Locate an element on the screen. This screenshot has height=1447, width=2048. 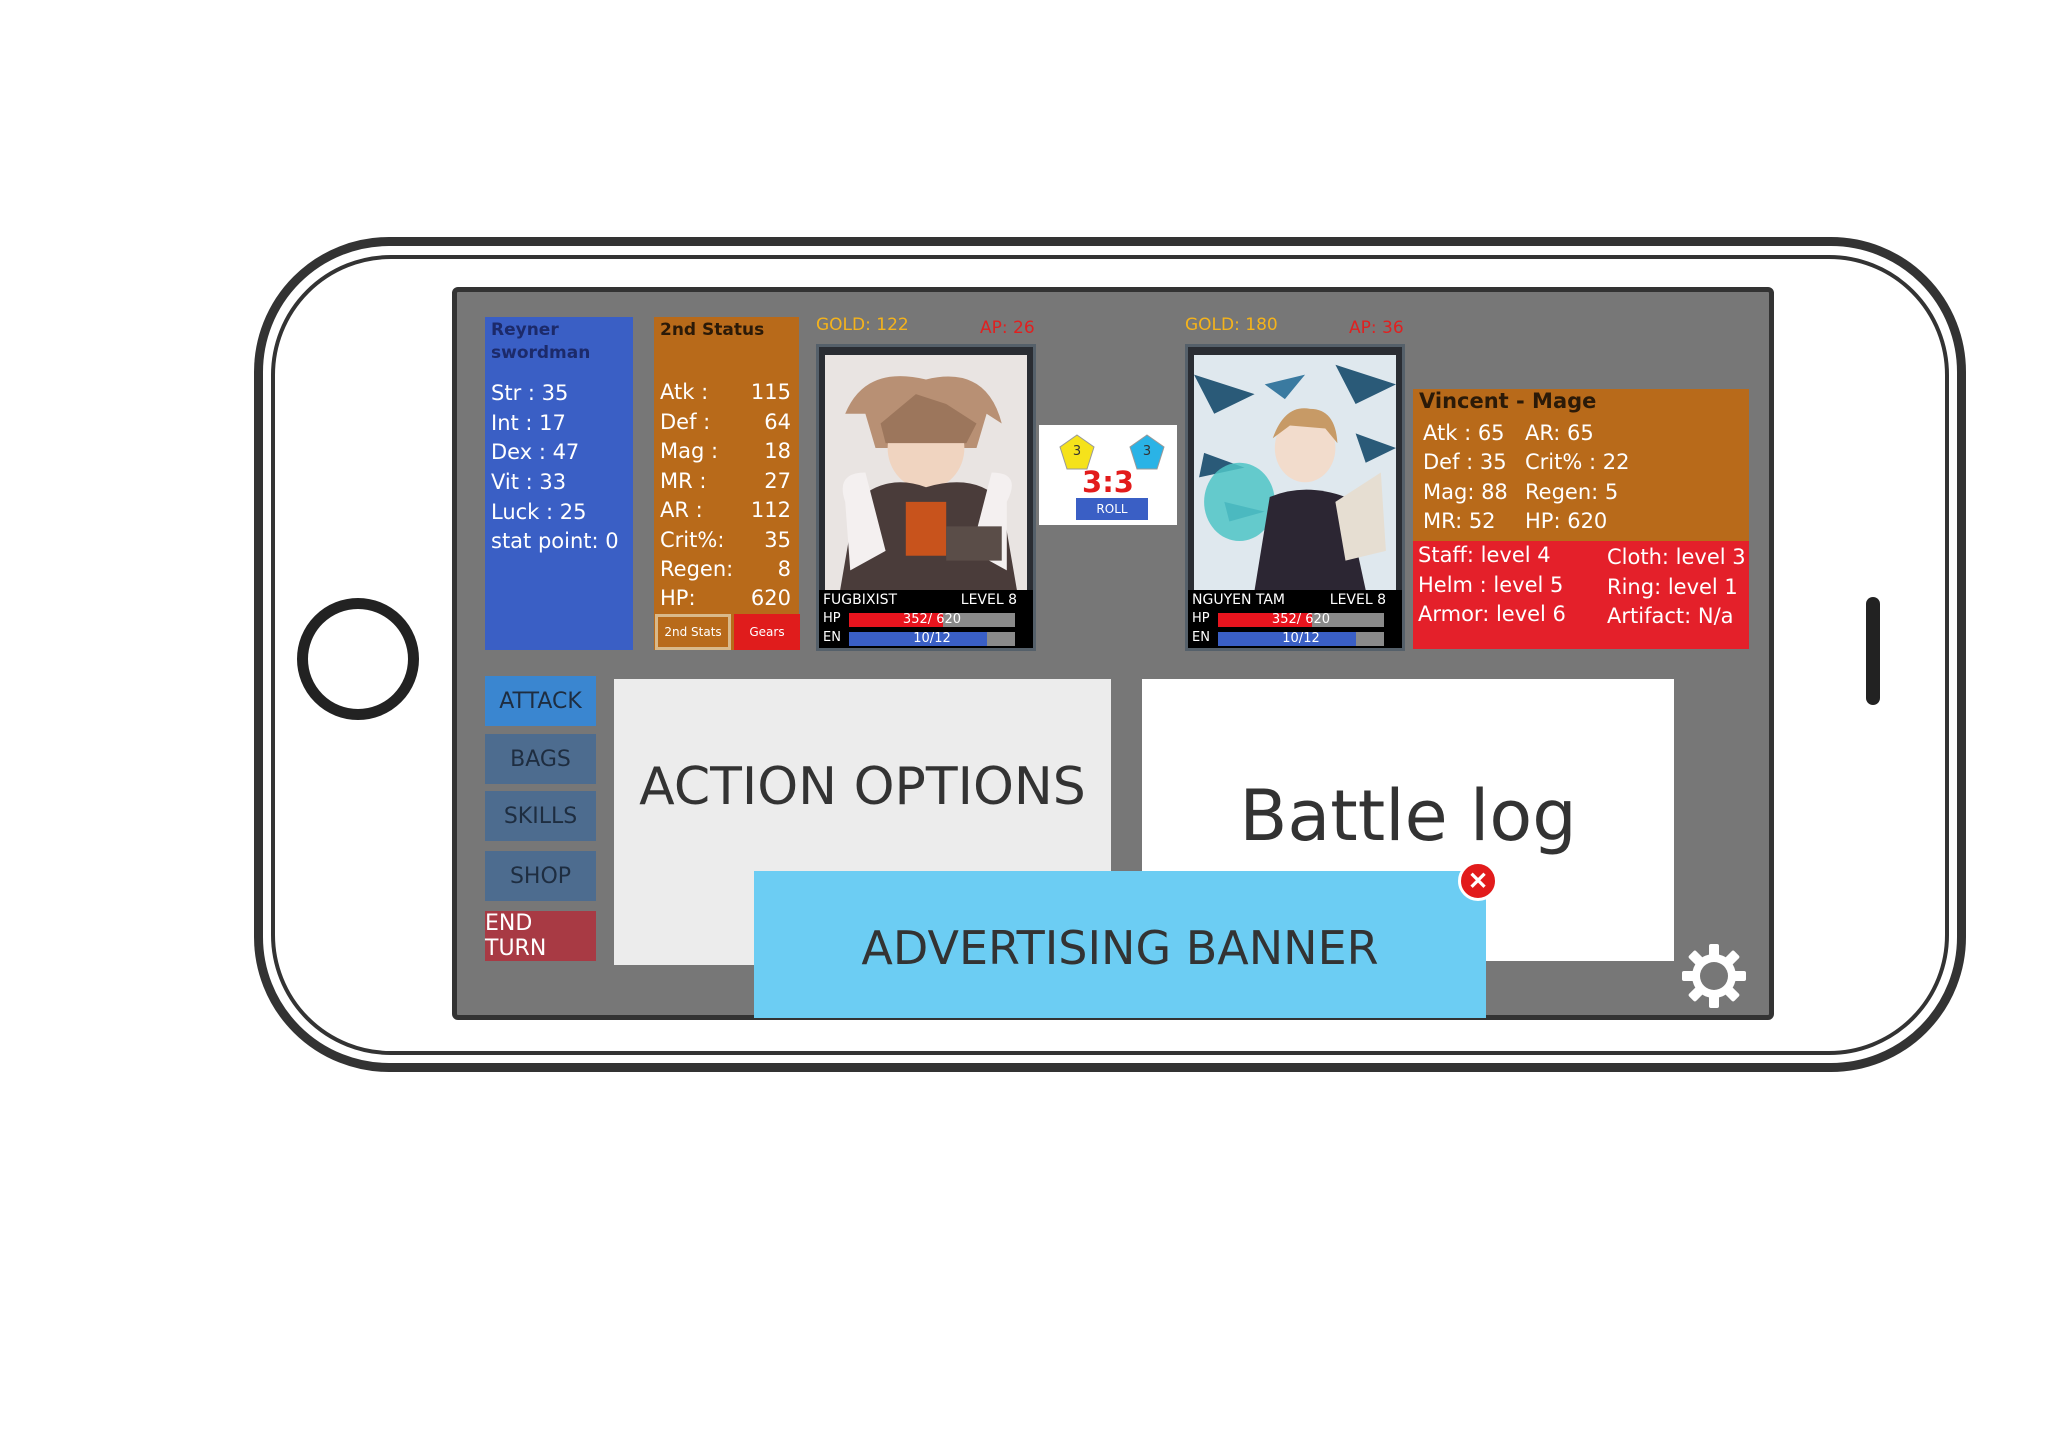
player-en-bar: 10/12 is located at coordinates (932, 638).